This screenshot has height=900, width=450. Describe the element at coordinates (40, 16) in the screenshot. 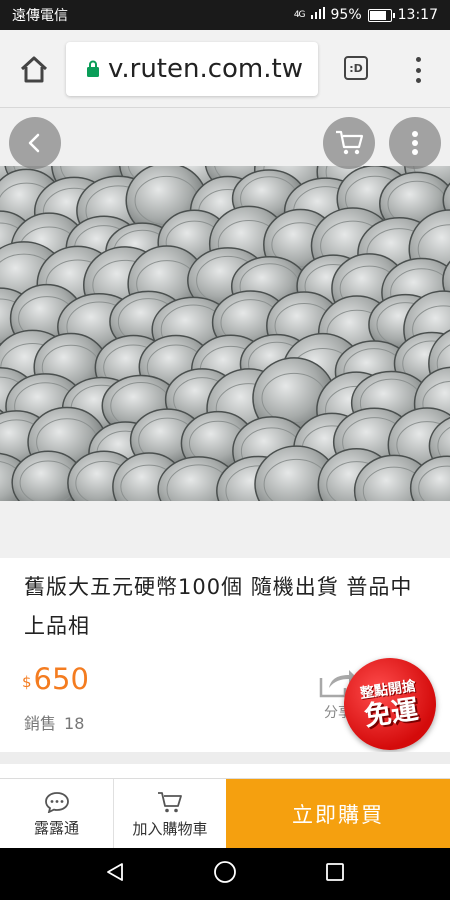

I see `carrier-name: 遠傳電信` at that location.